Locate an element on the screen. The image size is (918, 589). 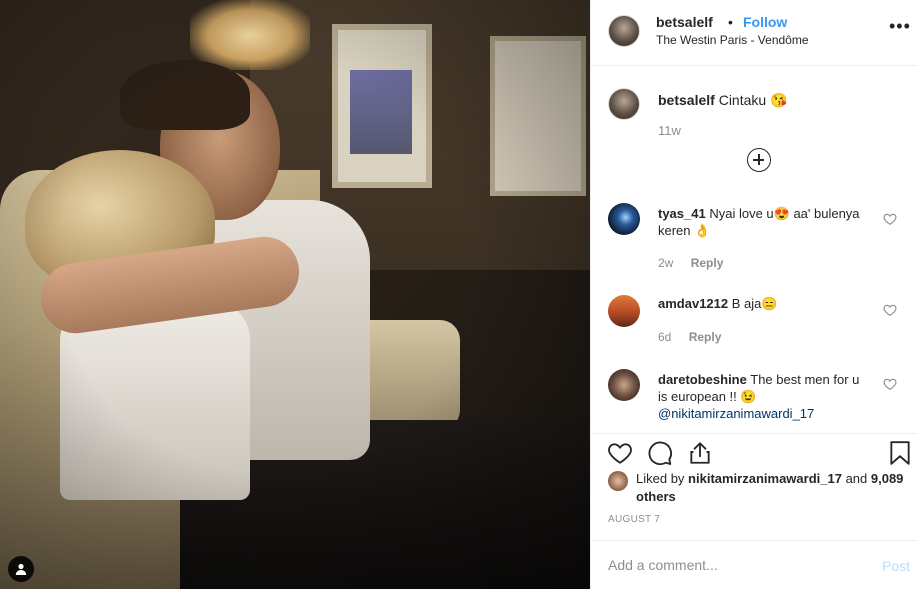
comment-body: tyas_41 Nyai love u😍 aa' bulenya keren 👌 is located at coordinates (763, 222).